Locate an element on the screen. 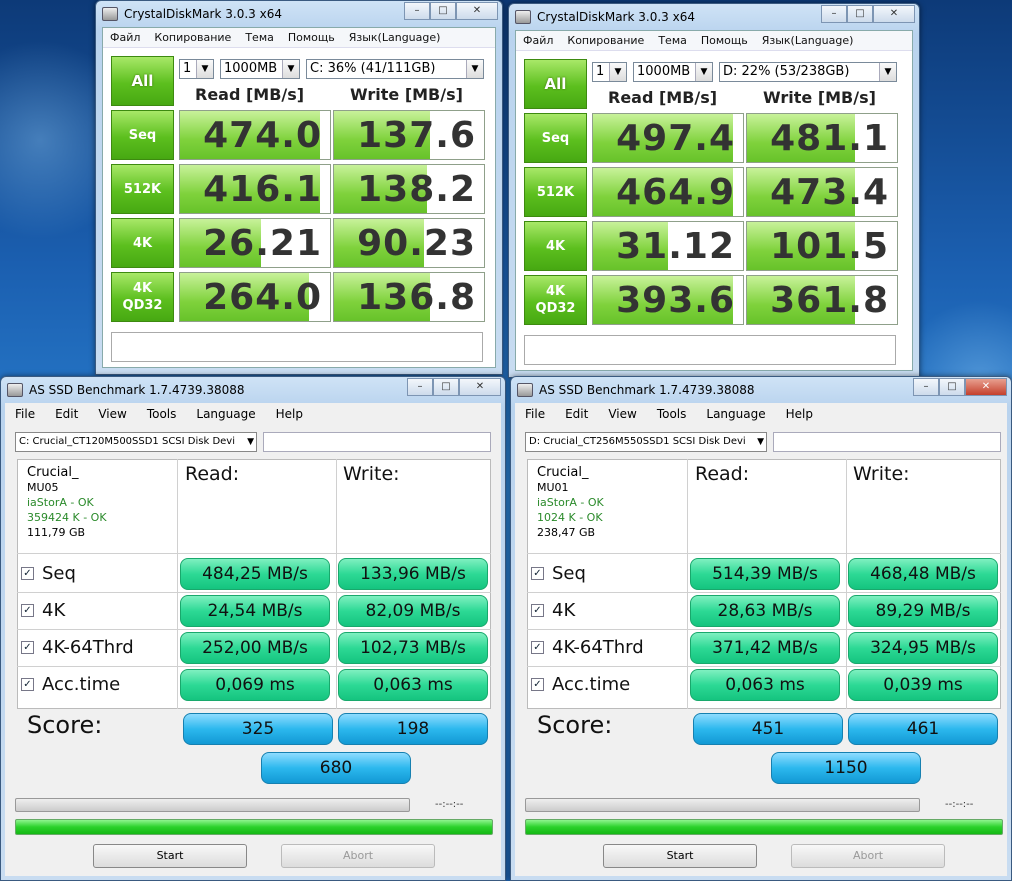 This screenshot has width=1012, height=881. size-value: 1000MB is located at coordinates (251, 68).